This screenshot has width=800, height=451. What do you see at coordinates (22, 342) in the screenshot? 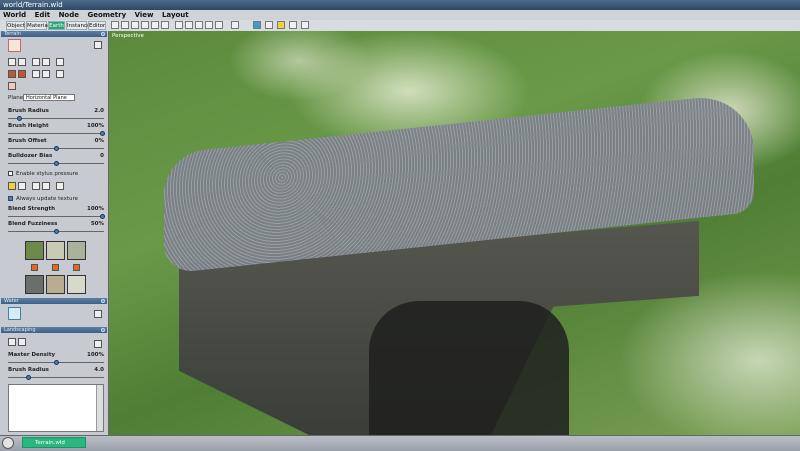
I see `remove-plants-icon` at bounding box center [22, 342].